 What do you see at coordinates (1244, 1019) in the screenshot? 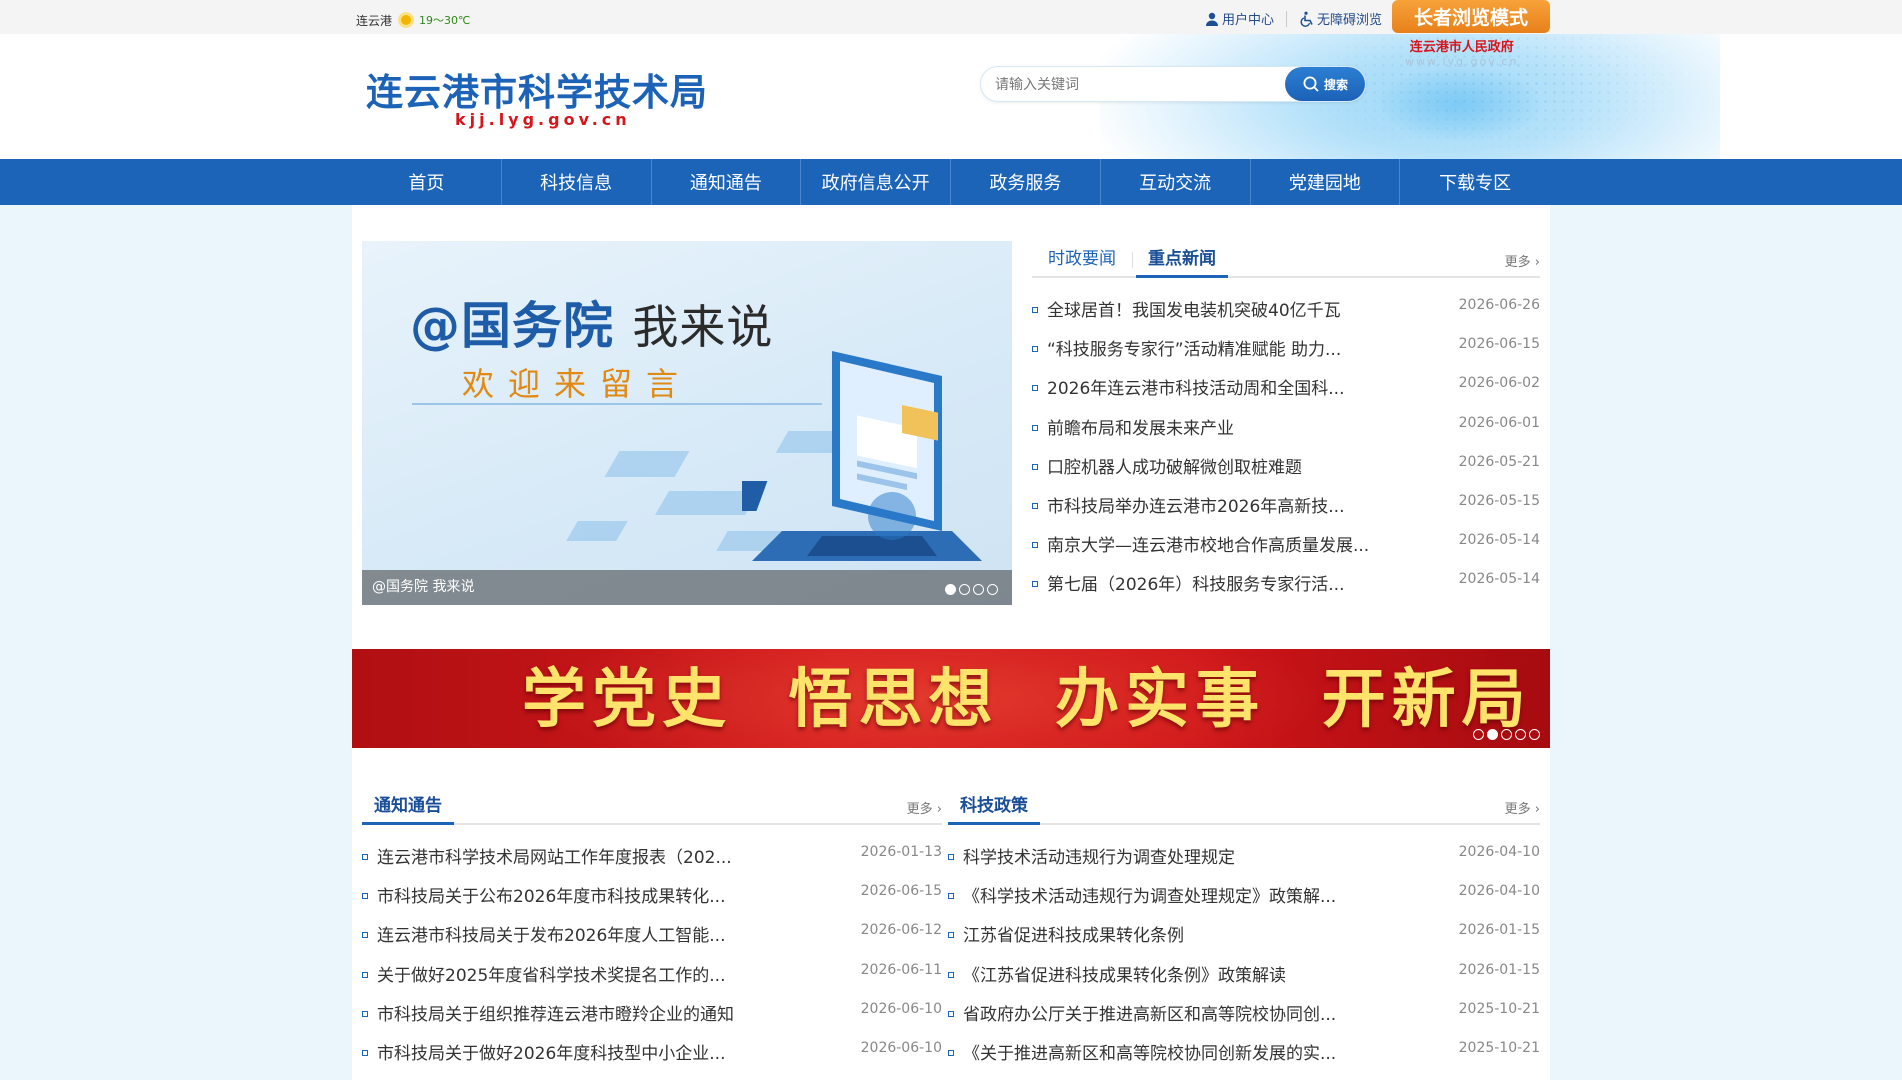
I see `policy-item: 省政府办公厅关于推进高新区和高等院校协同创... 2025-10-21` at bounding box center [1244, 1019].